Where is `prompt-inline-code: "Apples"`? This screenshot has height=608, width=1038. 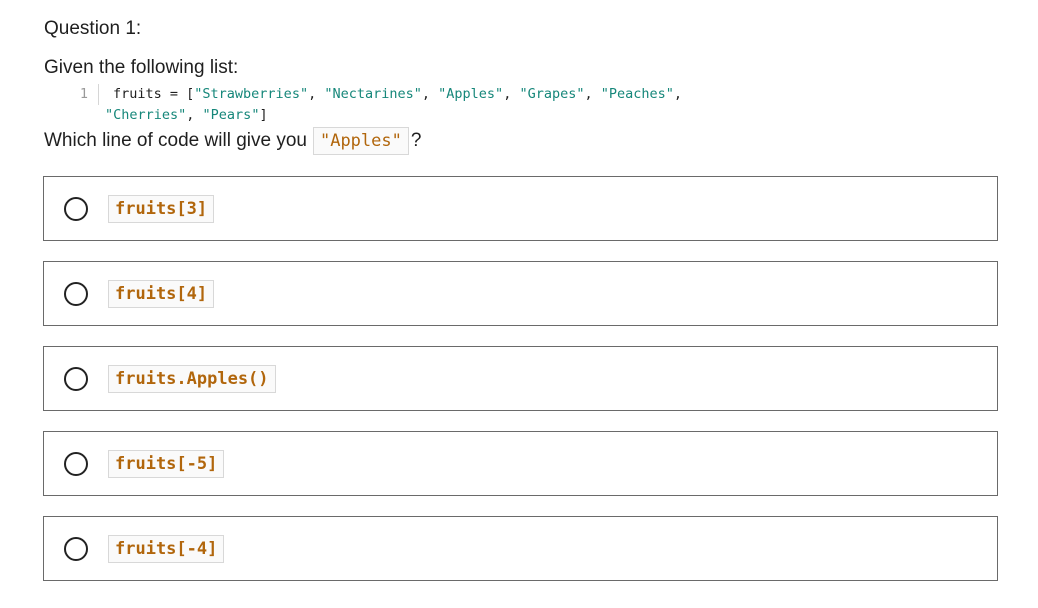 prompt-inline-code: "Apples" is located at coordinates (360, 141).